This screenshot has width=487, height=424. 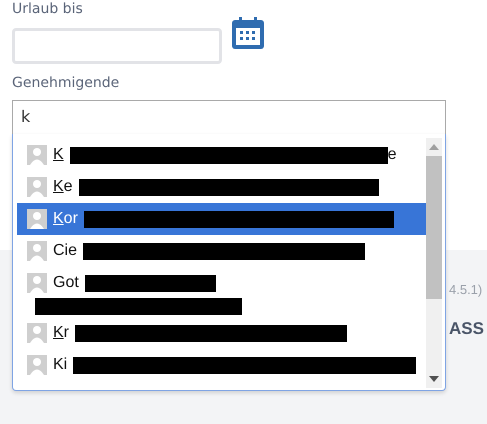 I want to click on suggestion-item: Got, so click(x=221, y=283).